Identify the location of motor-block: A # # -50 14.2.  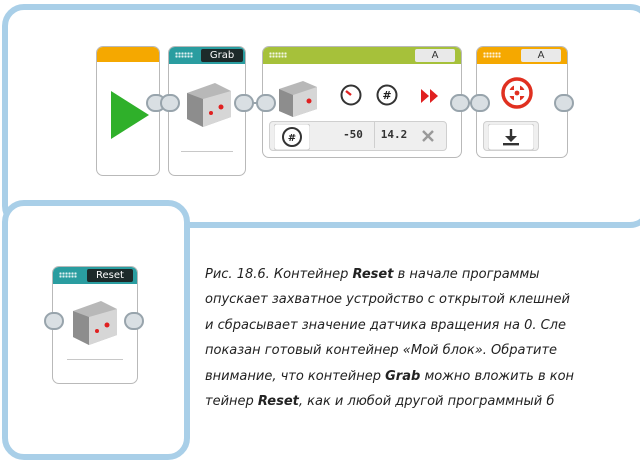
(362, 102).